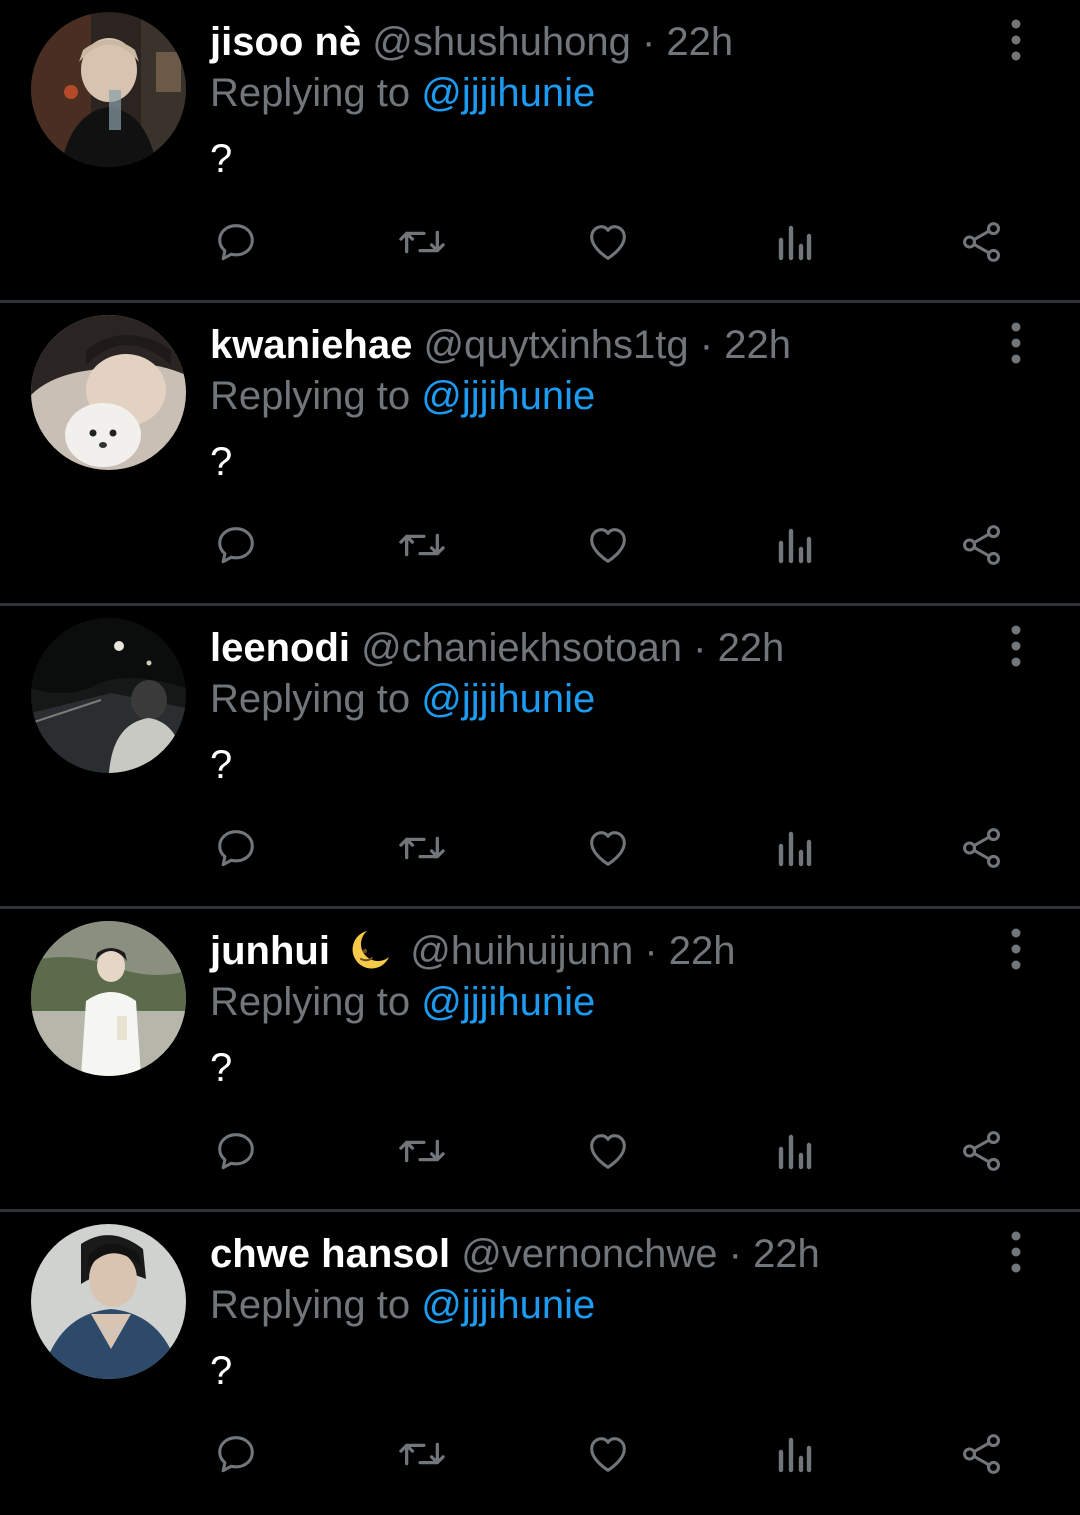 Image resolution: width=1080 pixels, height=1515 pixels. I want to click on display-name: leenodi, so click(280, 648).